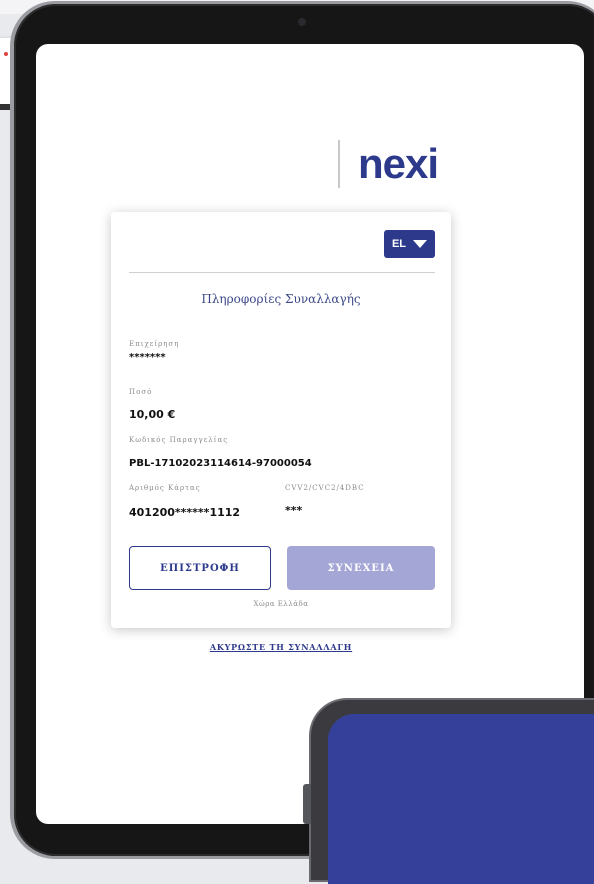 The width and height of the screenshot is (594, 884). I want to click on order-code-value: PBL-17102023114614-97000054, so click(220, 463).